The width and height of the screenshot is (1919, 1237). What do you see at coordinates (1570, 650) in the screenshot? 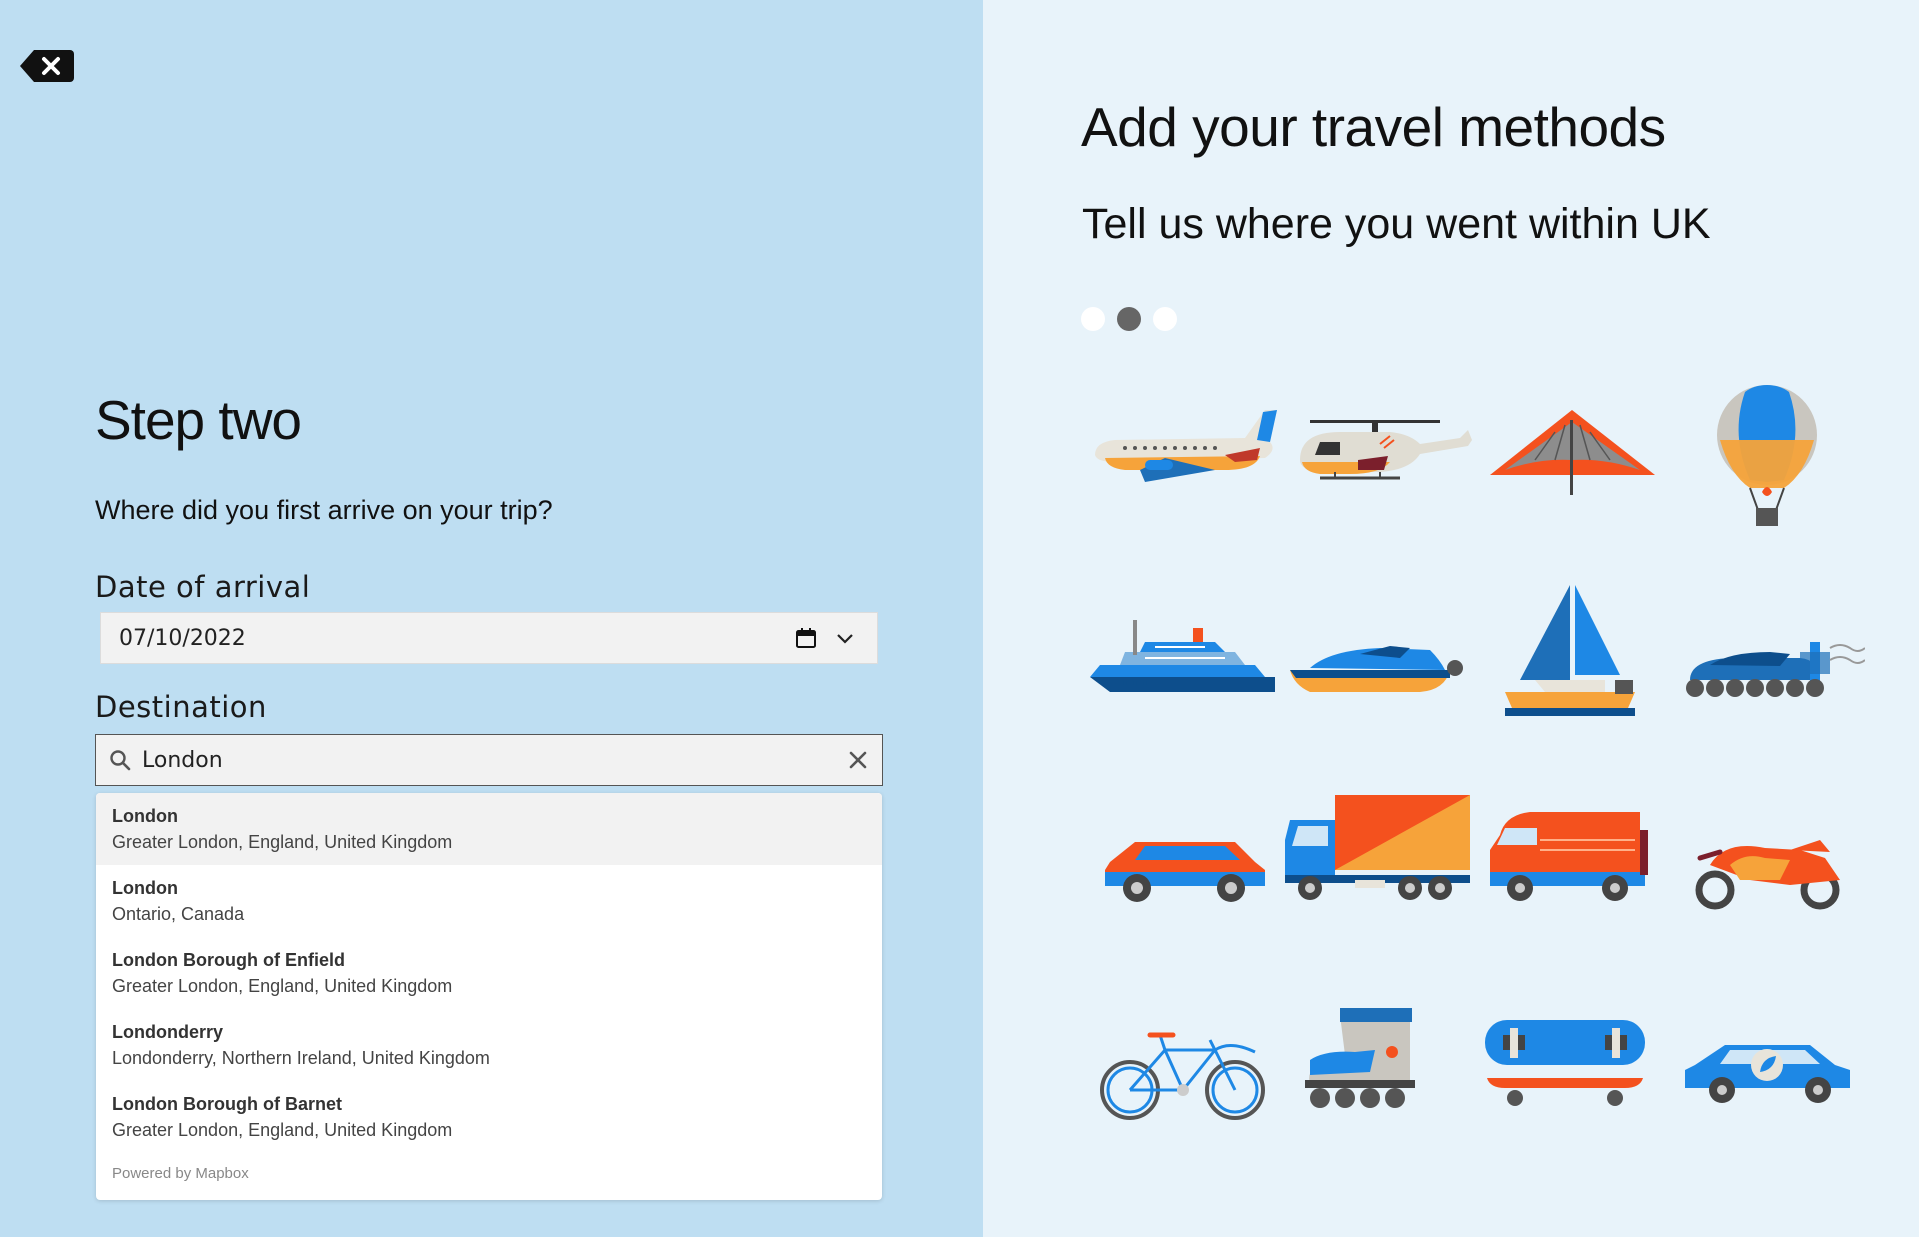
I see `sailboat-icon` at bounding box center [1570, 650].